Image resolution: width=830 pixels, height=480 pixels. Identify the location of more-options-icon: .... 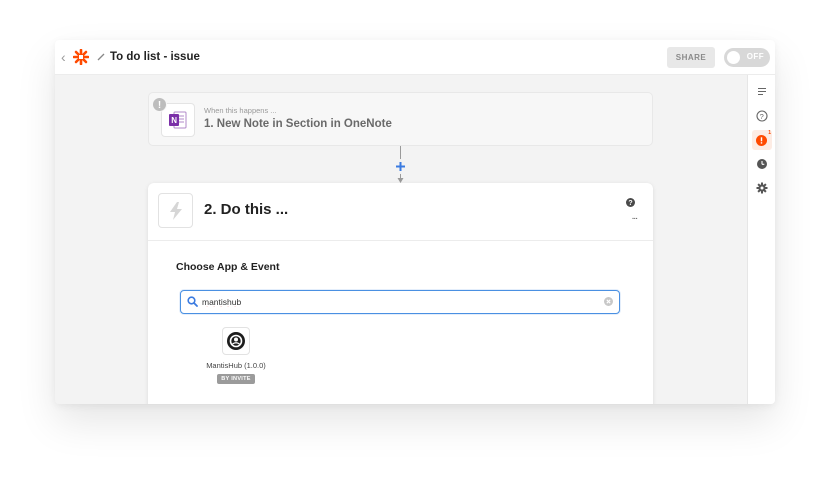
(635, 216).